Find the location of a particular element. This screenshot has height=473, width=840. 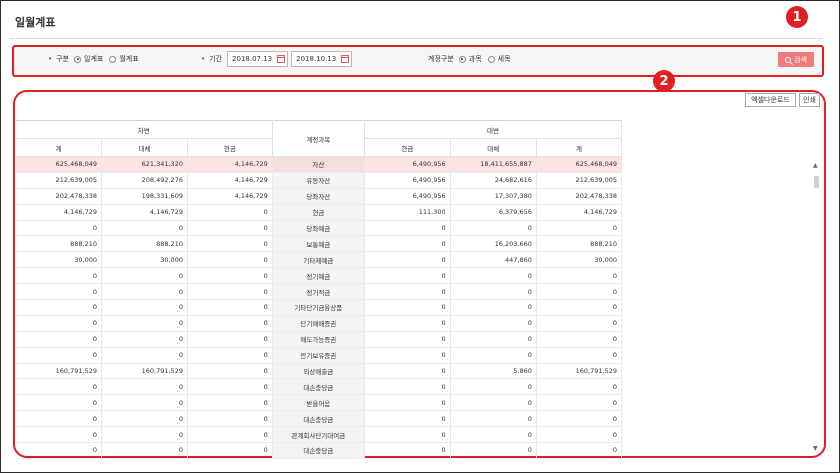

col-credit-total: 계 is located at coordinates (579, 147).